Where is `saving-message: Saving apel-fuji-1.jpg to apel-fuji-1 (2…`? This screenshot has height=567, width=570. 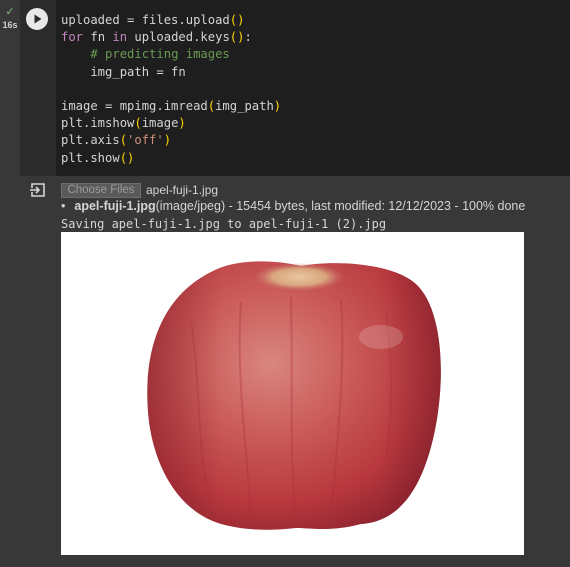
saving-message: Saving apel-fuji-1.jpg to apel-fuji-1 (2… is located at coordinates (224, 224).